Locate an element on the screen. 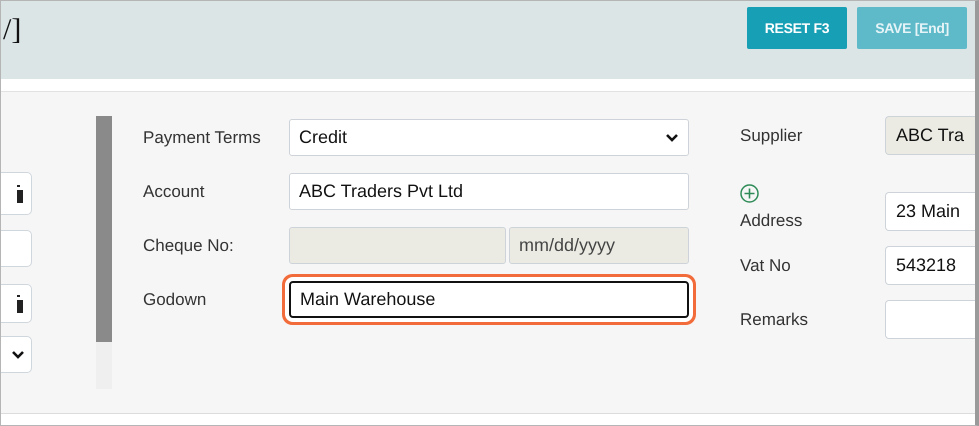 The image size is (979, 426). page-title: /] is located at coordinates (12, 30).